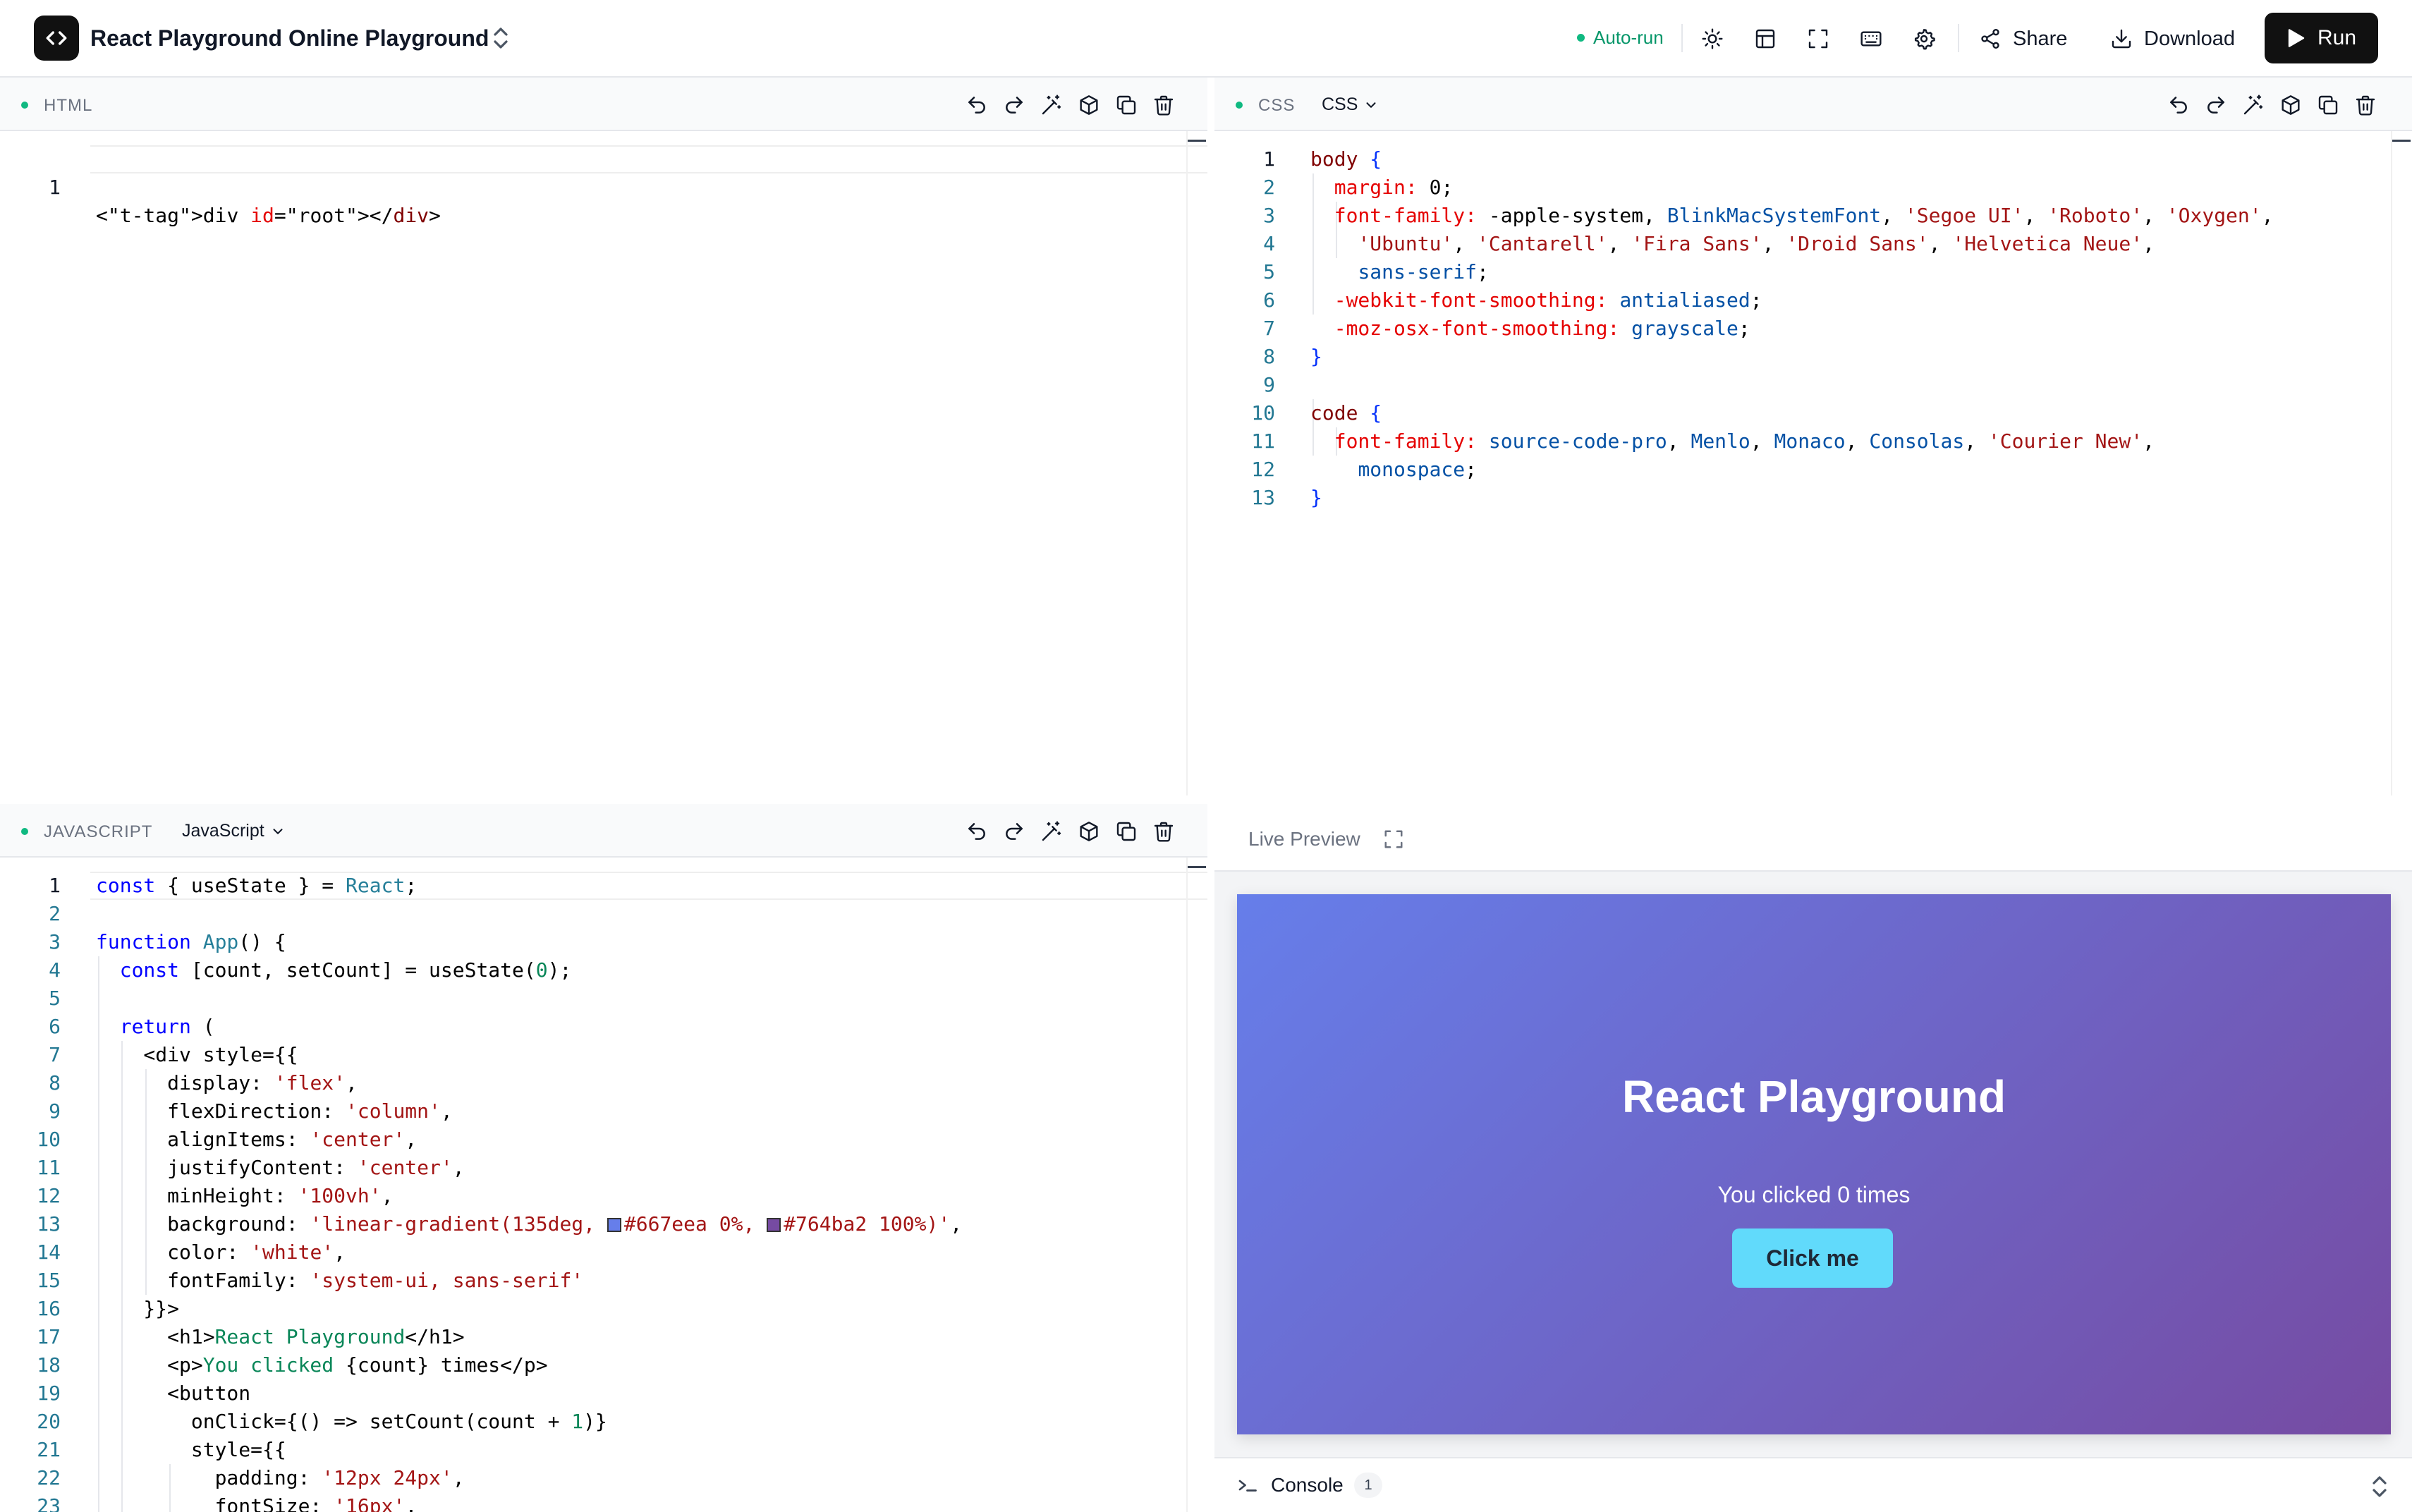 Image resolution: width=2412 pixels, height=1512 pixels. Describe the element at coordinates (603, 1478) in the screenshot. I see `code-line: 22 padding: '12px 24px',` at that location.